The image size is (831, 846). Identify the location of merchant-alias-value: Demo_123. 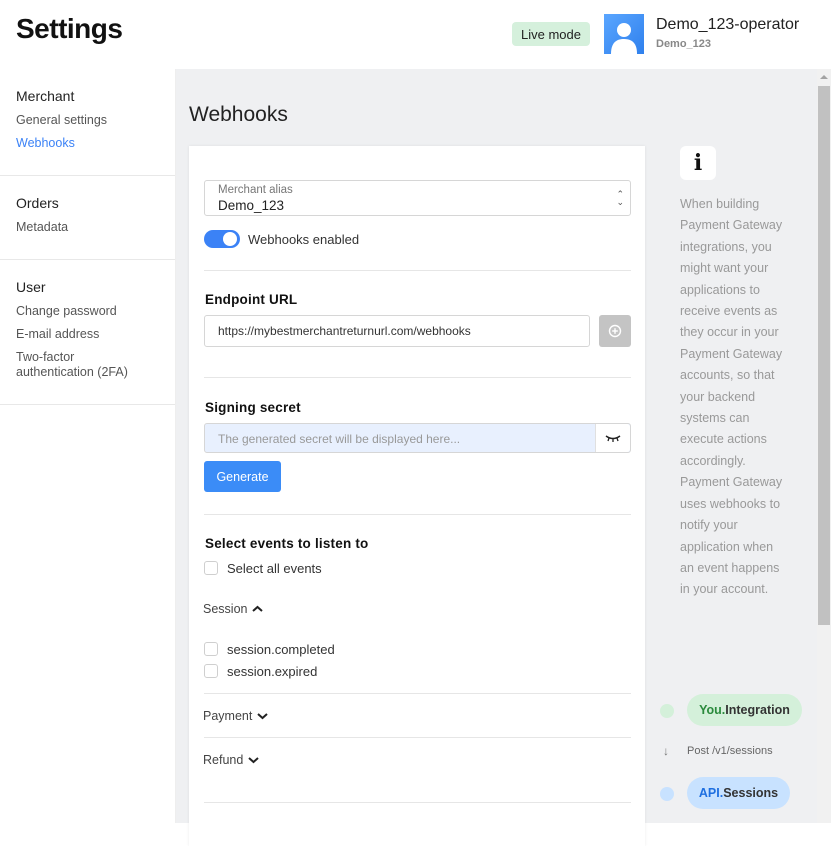
(251, 205).